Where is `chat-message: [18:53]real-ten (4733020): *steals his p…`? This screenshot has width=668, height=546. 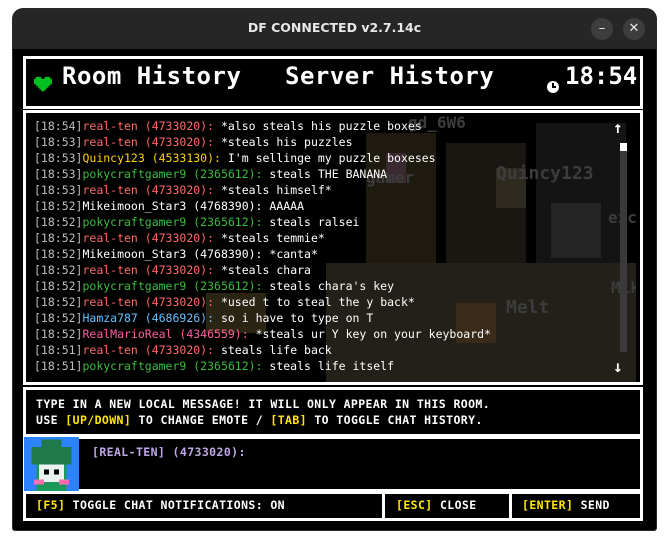 chat-message: [18:53]real-ten (4733020): *steals his p… is located at coordinates (319, 142).